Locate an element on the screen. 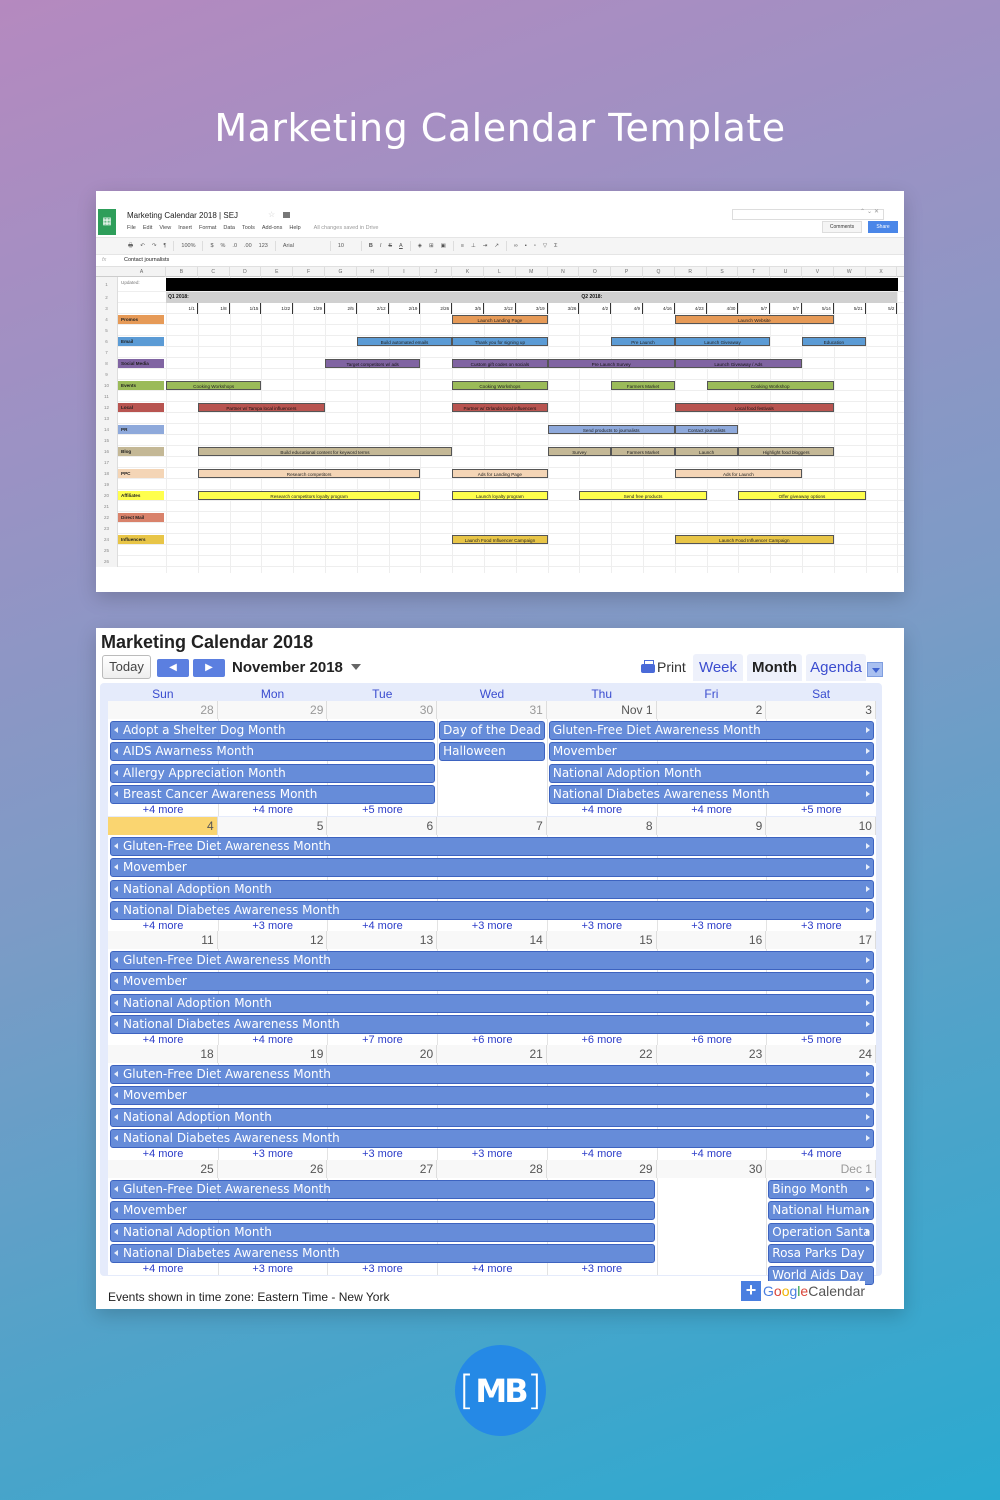  day-number: 21 is located at coordinates (492, 1054).